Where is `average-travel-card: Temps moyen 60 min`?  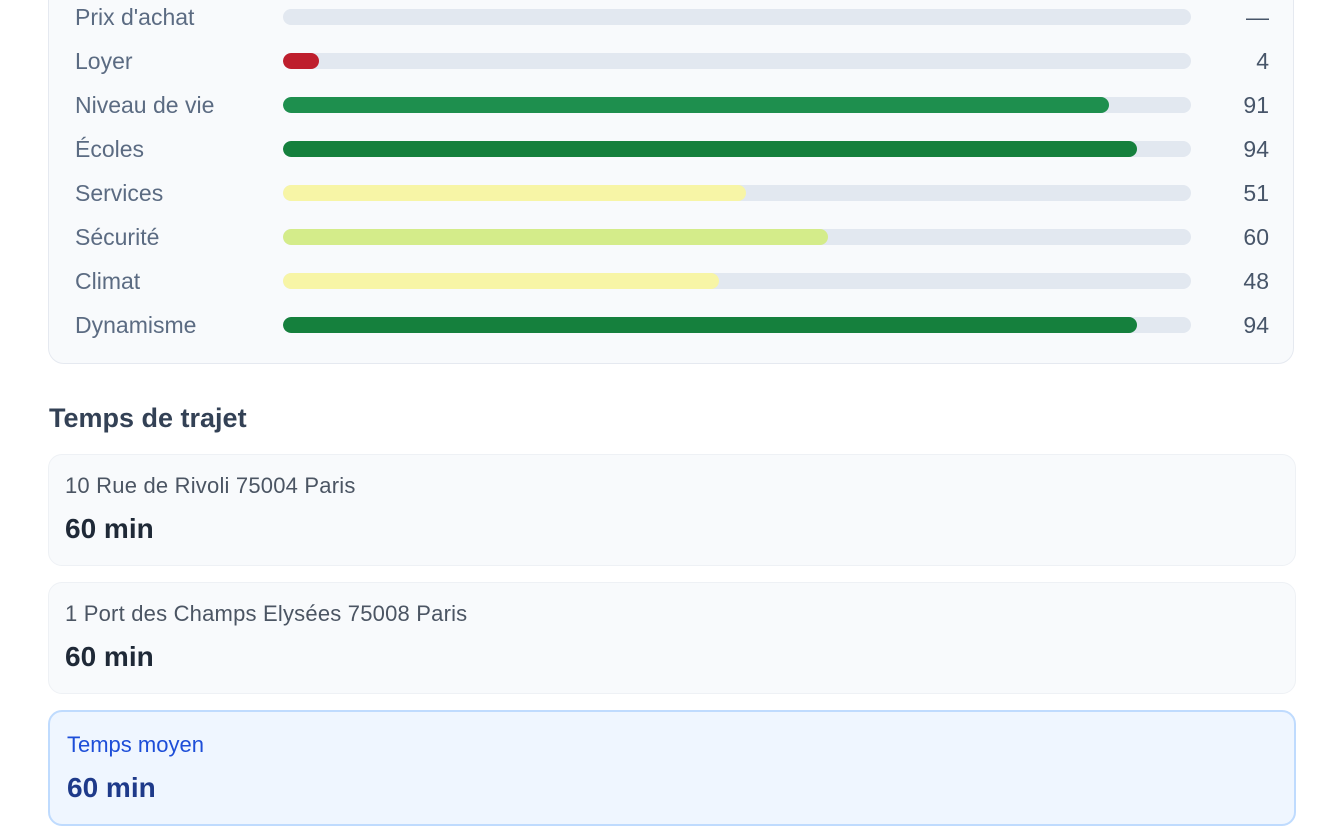 average-travel-card: Temps moyen 60 min is located at coordinates (672, 768).